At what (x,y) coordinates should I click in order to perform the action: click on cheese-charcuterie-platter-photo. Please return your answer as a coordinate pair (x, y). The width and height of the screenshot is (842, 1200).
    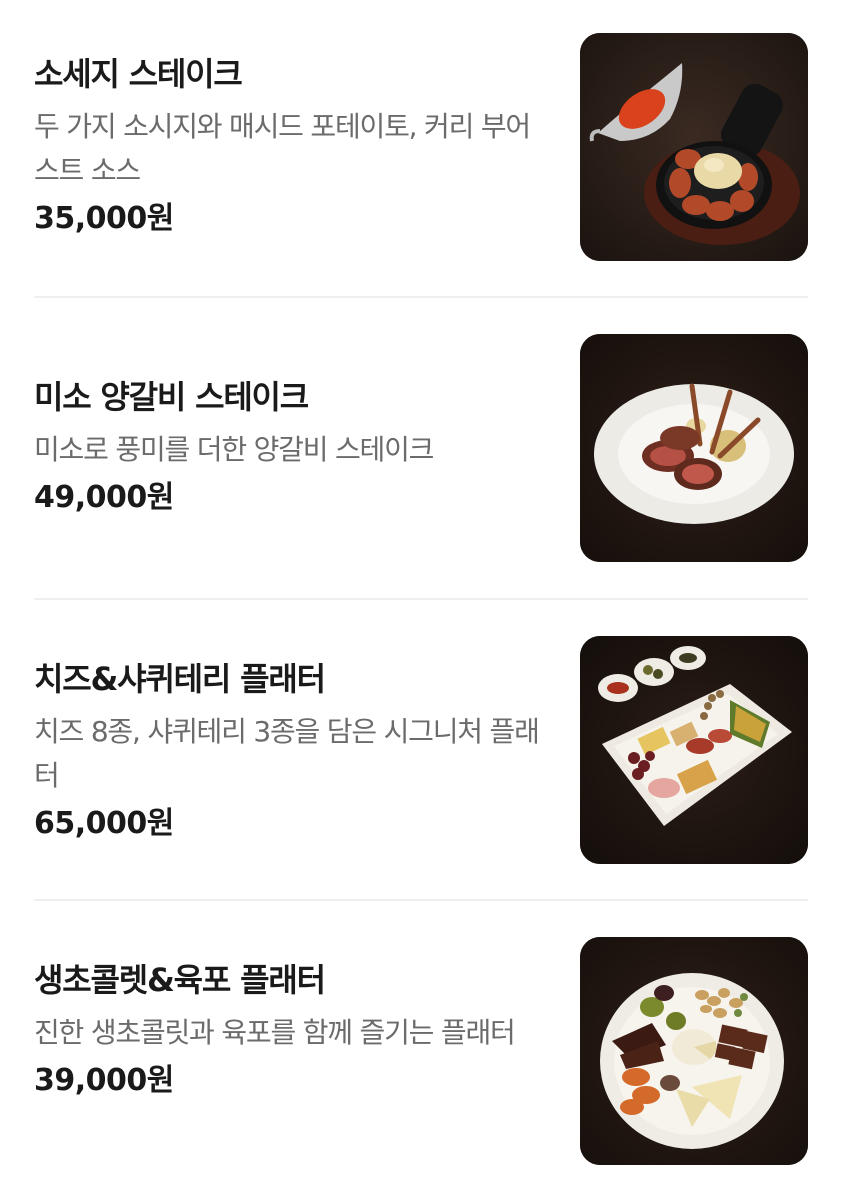
    Looking at the image, I should click on (694, 750).